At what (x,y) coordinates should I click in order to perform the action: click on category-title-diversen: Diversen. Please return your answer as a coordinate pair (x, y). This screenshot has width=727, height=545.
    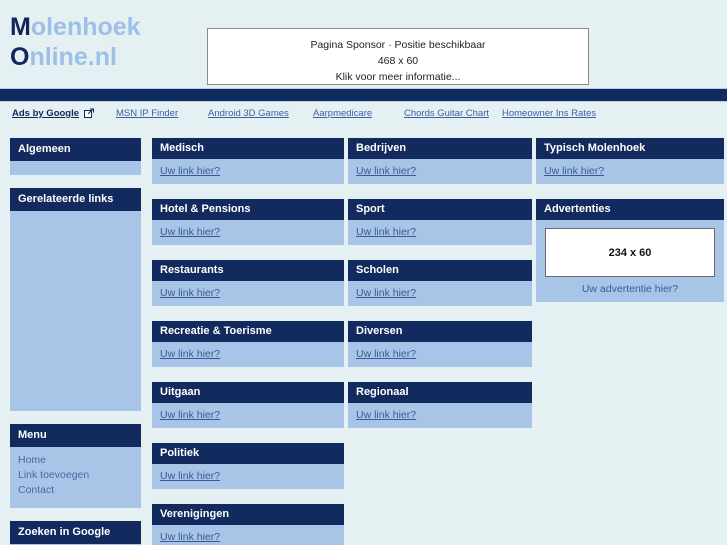
    Looking at the image, I should click on (440, 331).